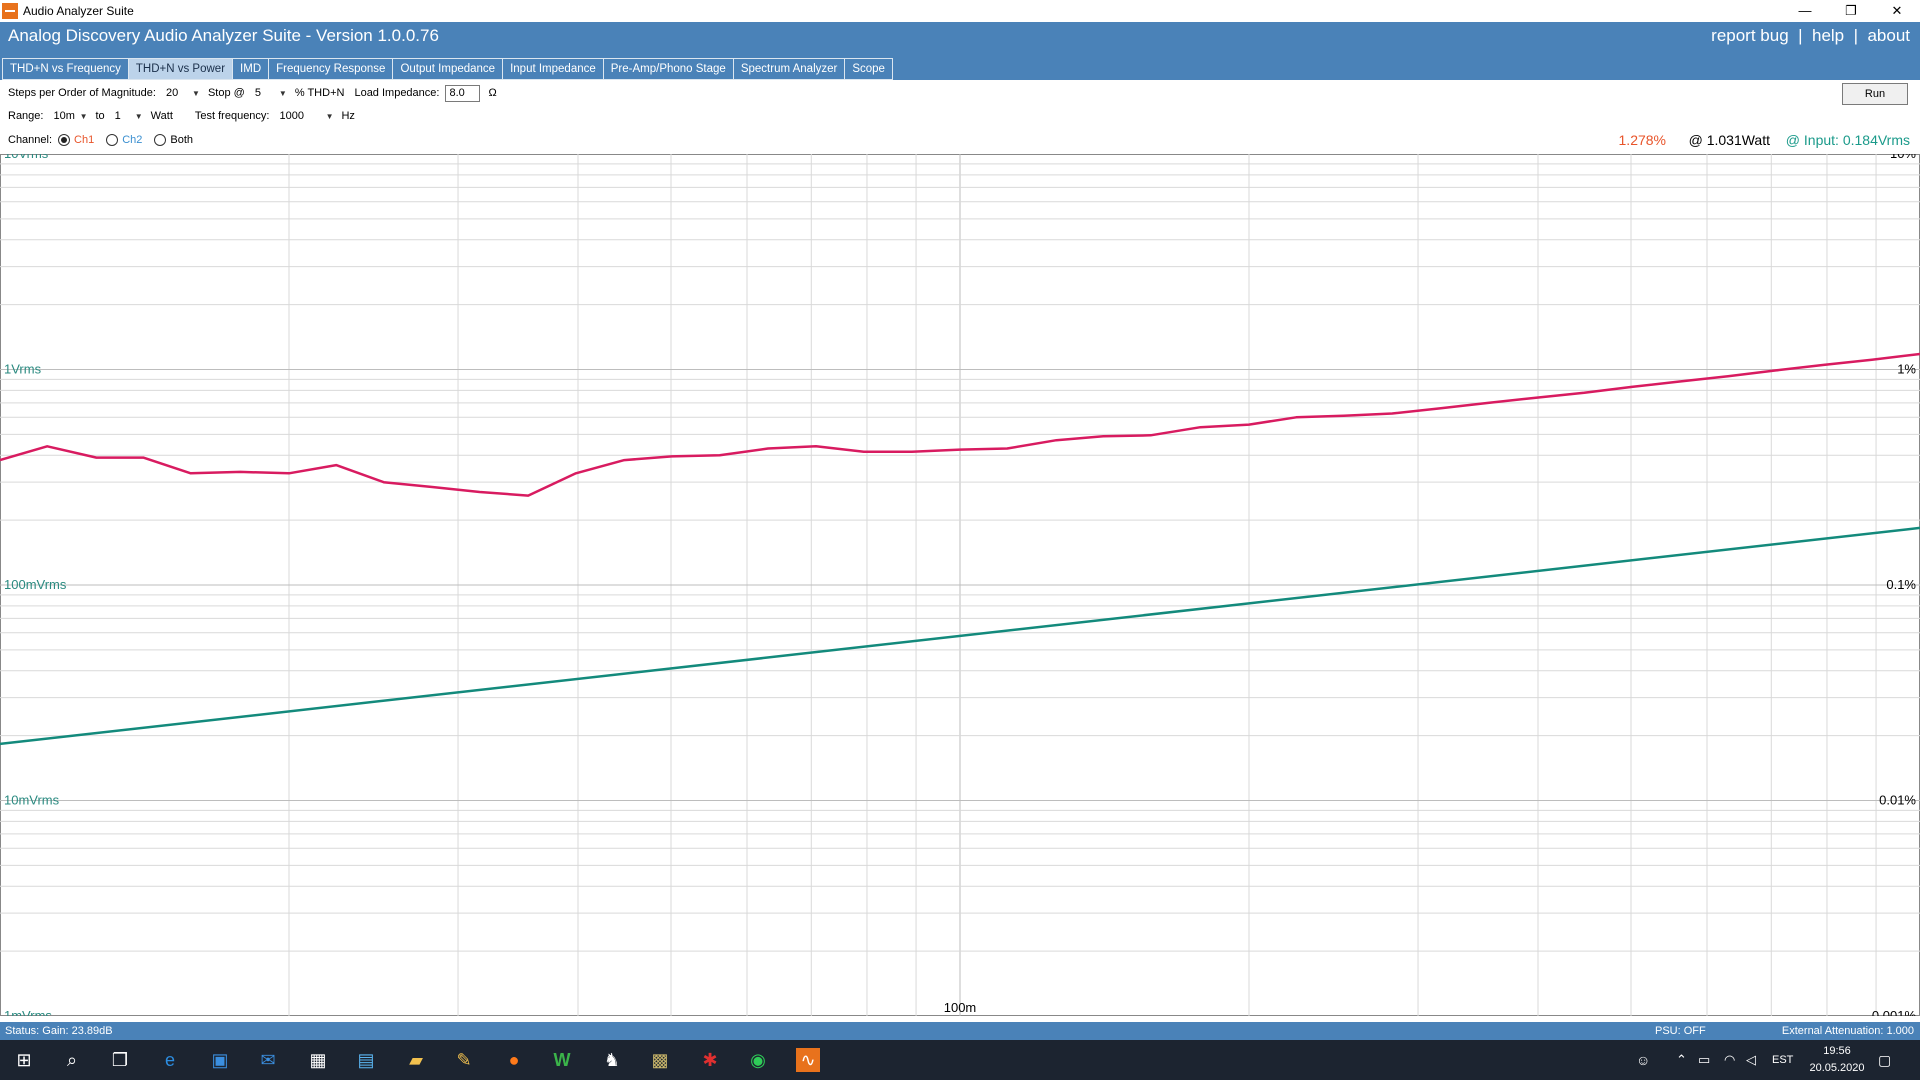 This screenshot has width=1920, height=1080. I want to click on both-label: Both, so click(182, 140).